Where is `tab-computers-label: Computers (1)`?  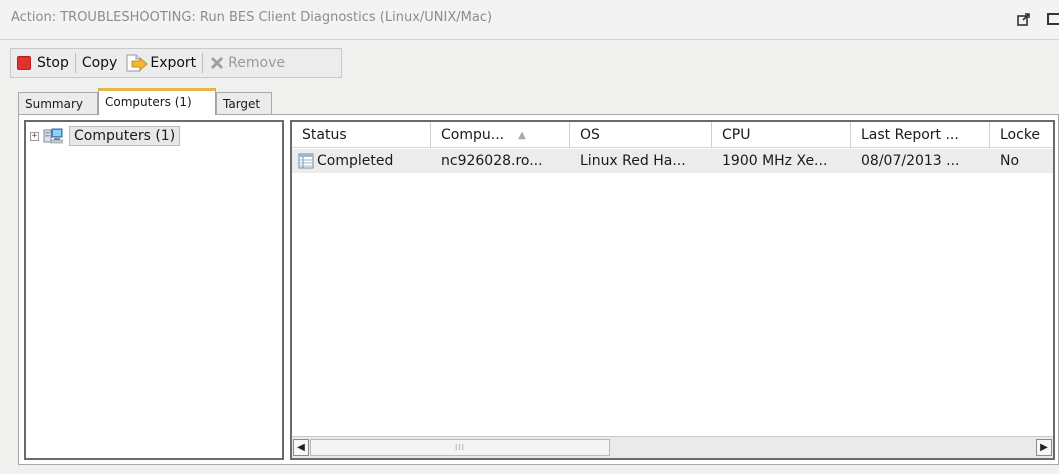 tab-computers-label: Computers (1) is located at coordinates (148, 102).